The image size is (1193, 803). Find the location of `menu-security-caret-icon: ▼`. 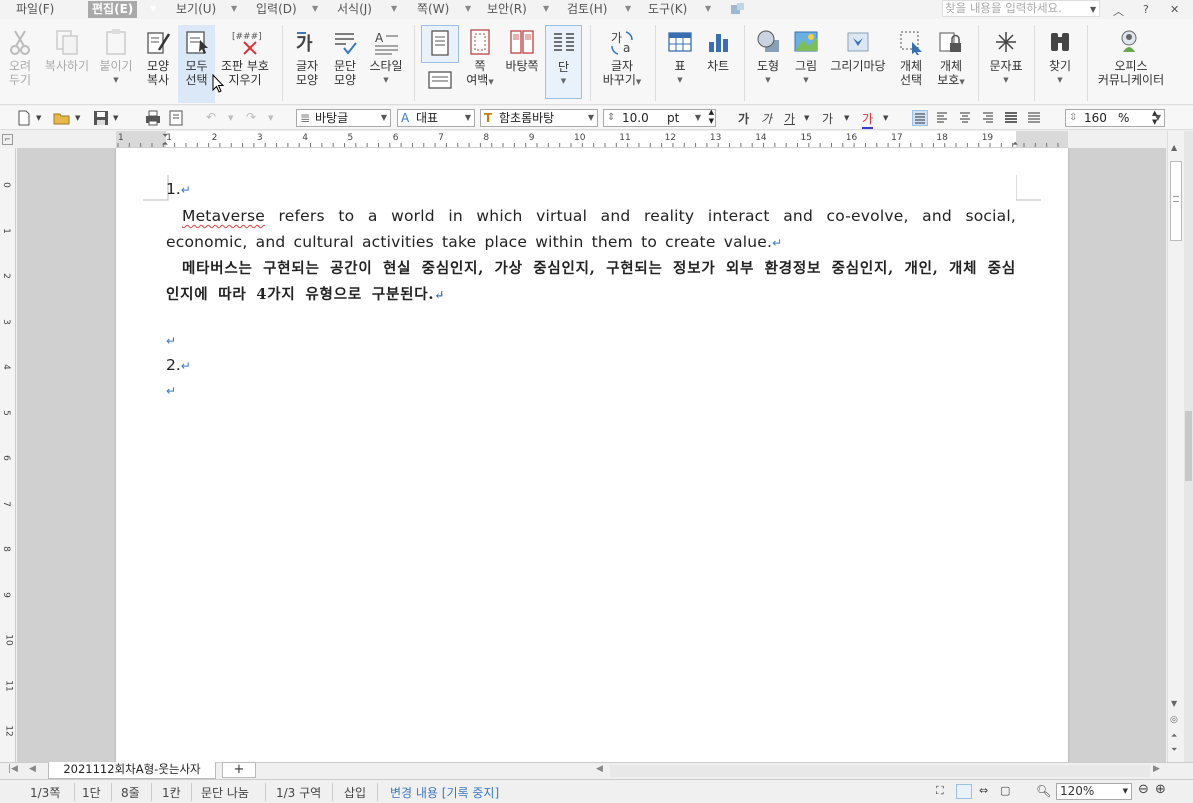

menu-security-caret-icon: ▼ is located at coordinates (546, 8).